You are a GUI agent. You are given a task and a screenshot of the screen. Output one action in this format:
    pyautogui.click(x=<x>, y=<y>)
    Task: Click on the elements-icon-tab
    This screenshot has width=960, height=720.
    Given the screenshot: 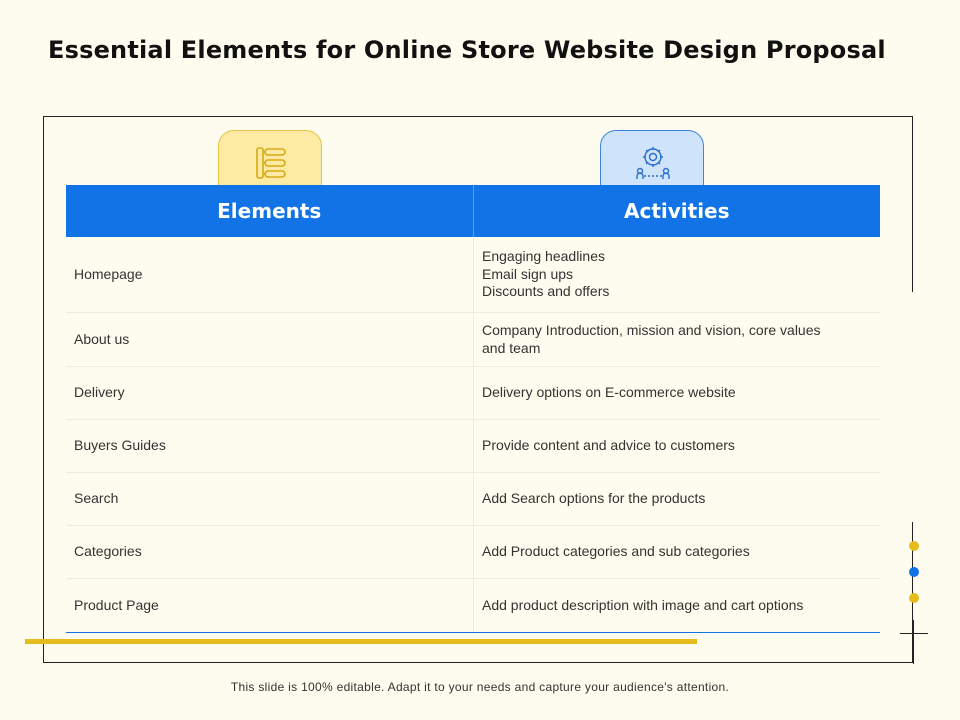 What is the action you would take?
    pyautogui.click(x=270, y=161)
    